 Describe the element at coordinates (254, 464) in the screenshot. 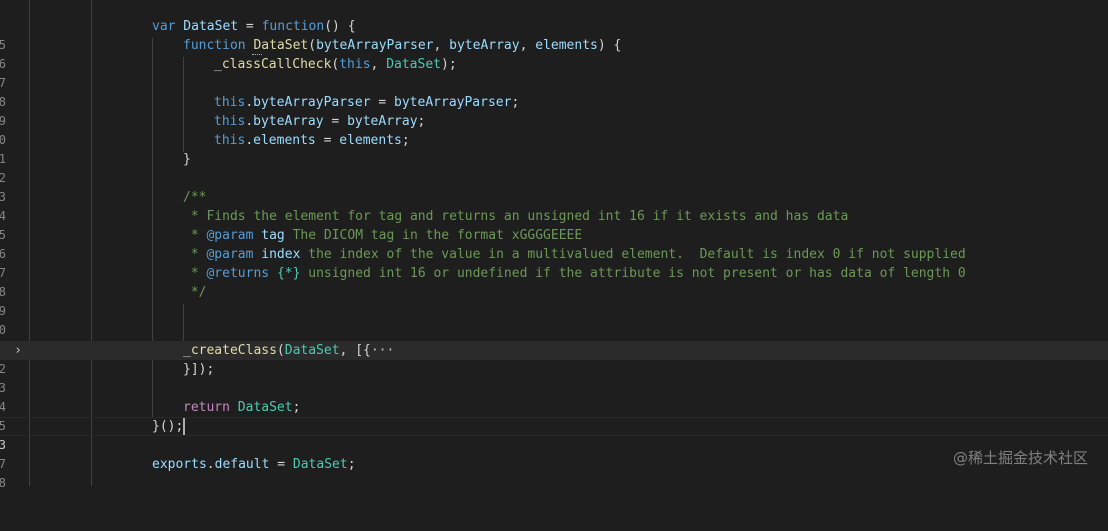

I see `code-text: exports.default = DataSet;` at that location.